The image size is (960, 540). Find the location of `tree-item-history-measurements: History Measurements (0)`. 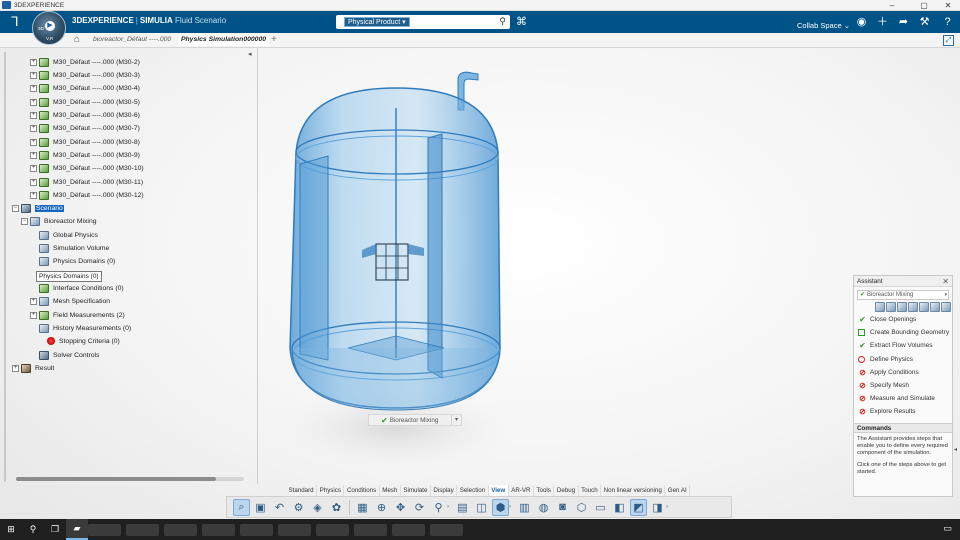

tree-item-history-measurements: History Measurements (0) is located at coordinates (85, 328).